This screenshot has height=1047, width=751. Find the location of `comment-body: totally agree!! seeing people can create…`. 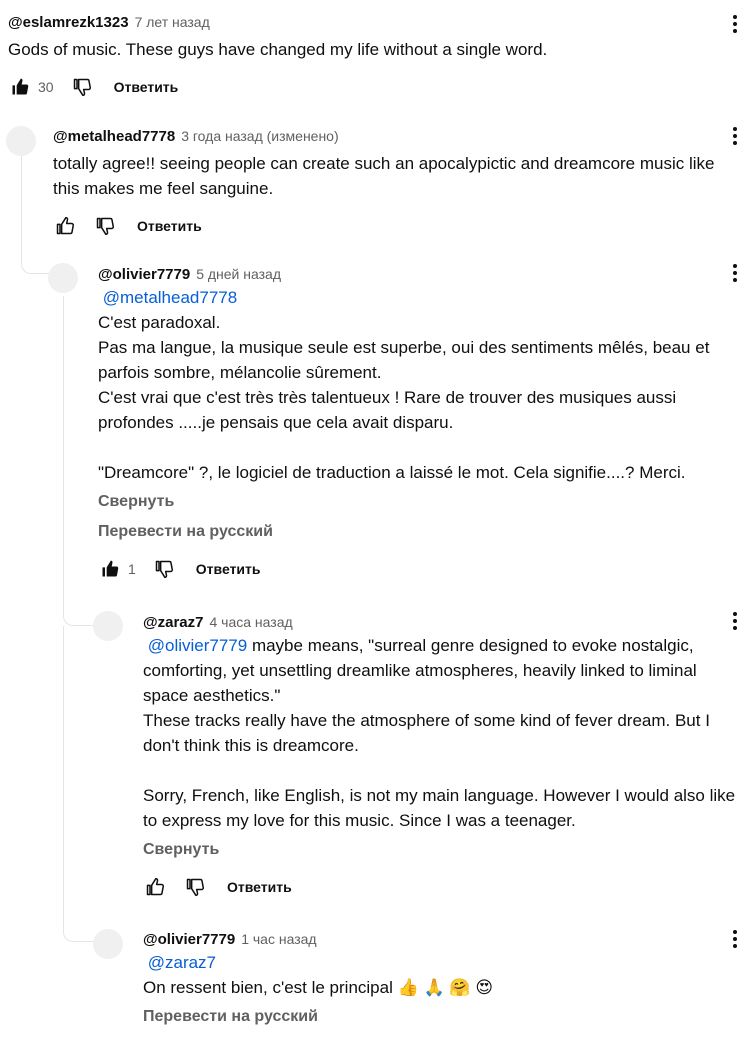

comment-body: totally agree!! seeing people can create… is located at coordinates (398, 176).